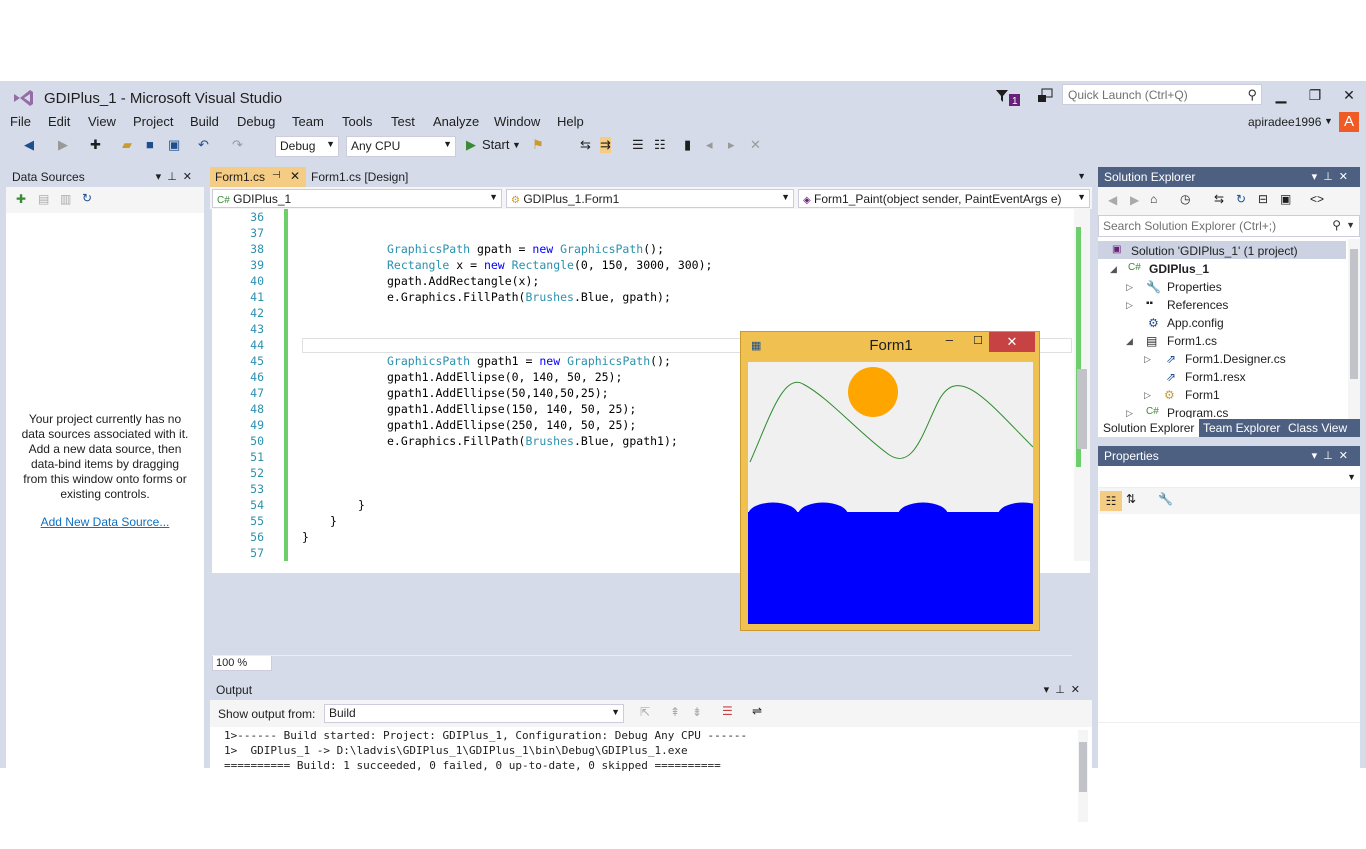 The width and height of the screenshot is (1366, 849). Describe the element at coordinates (1219, 199) in the screenshot. I see `sync-icon: ⇆` at that location.